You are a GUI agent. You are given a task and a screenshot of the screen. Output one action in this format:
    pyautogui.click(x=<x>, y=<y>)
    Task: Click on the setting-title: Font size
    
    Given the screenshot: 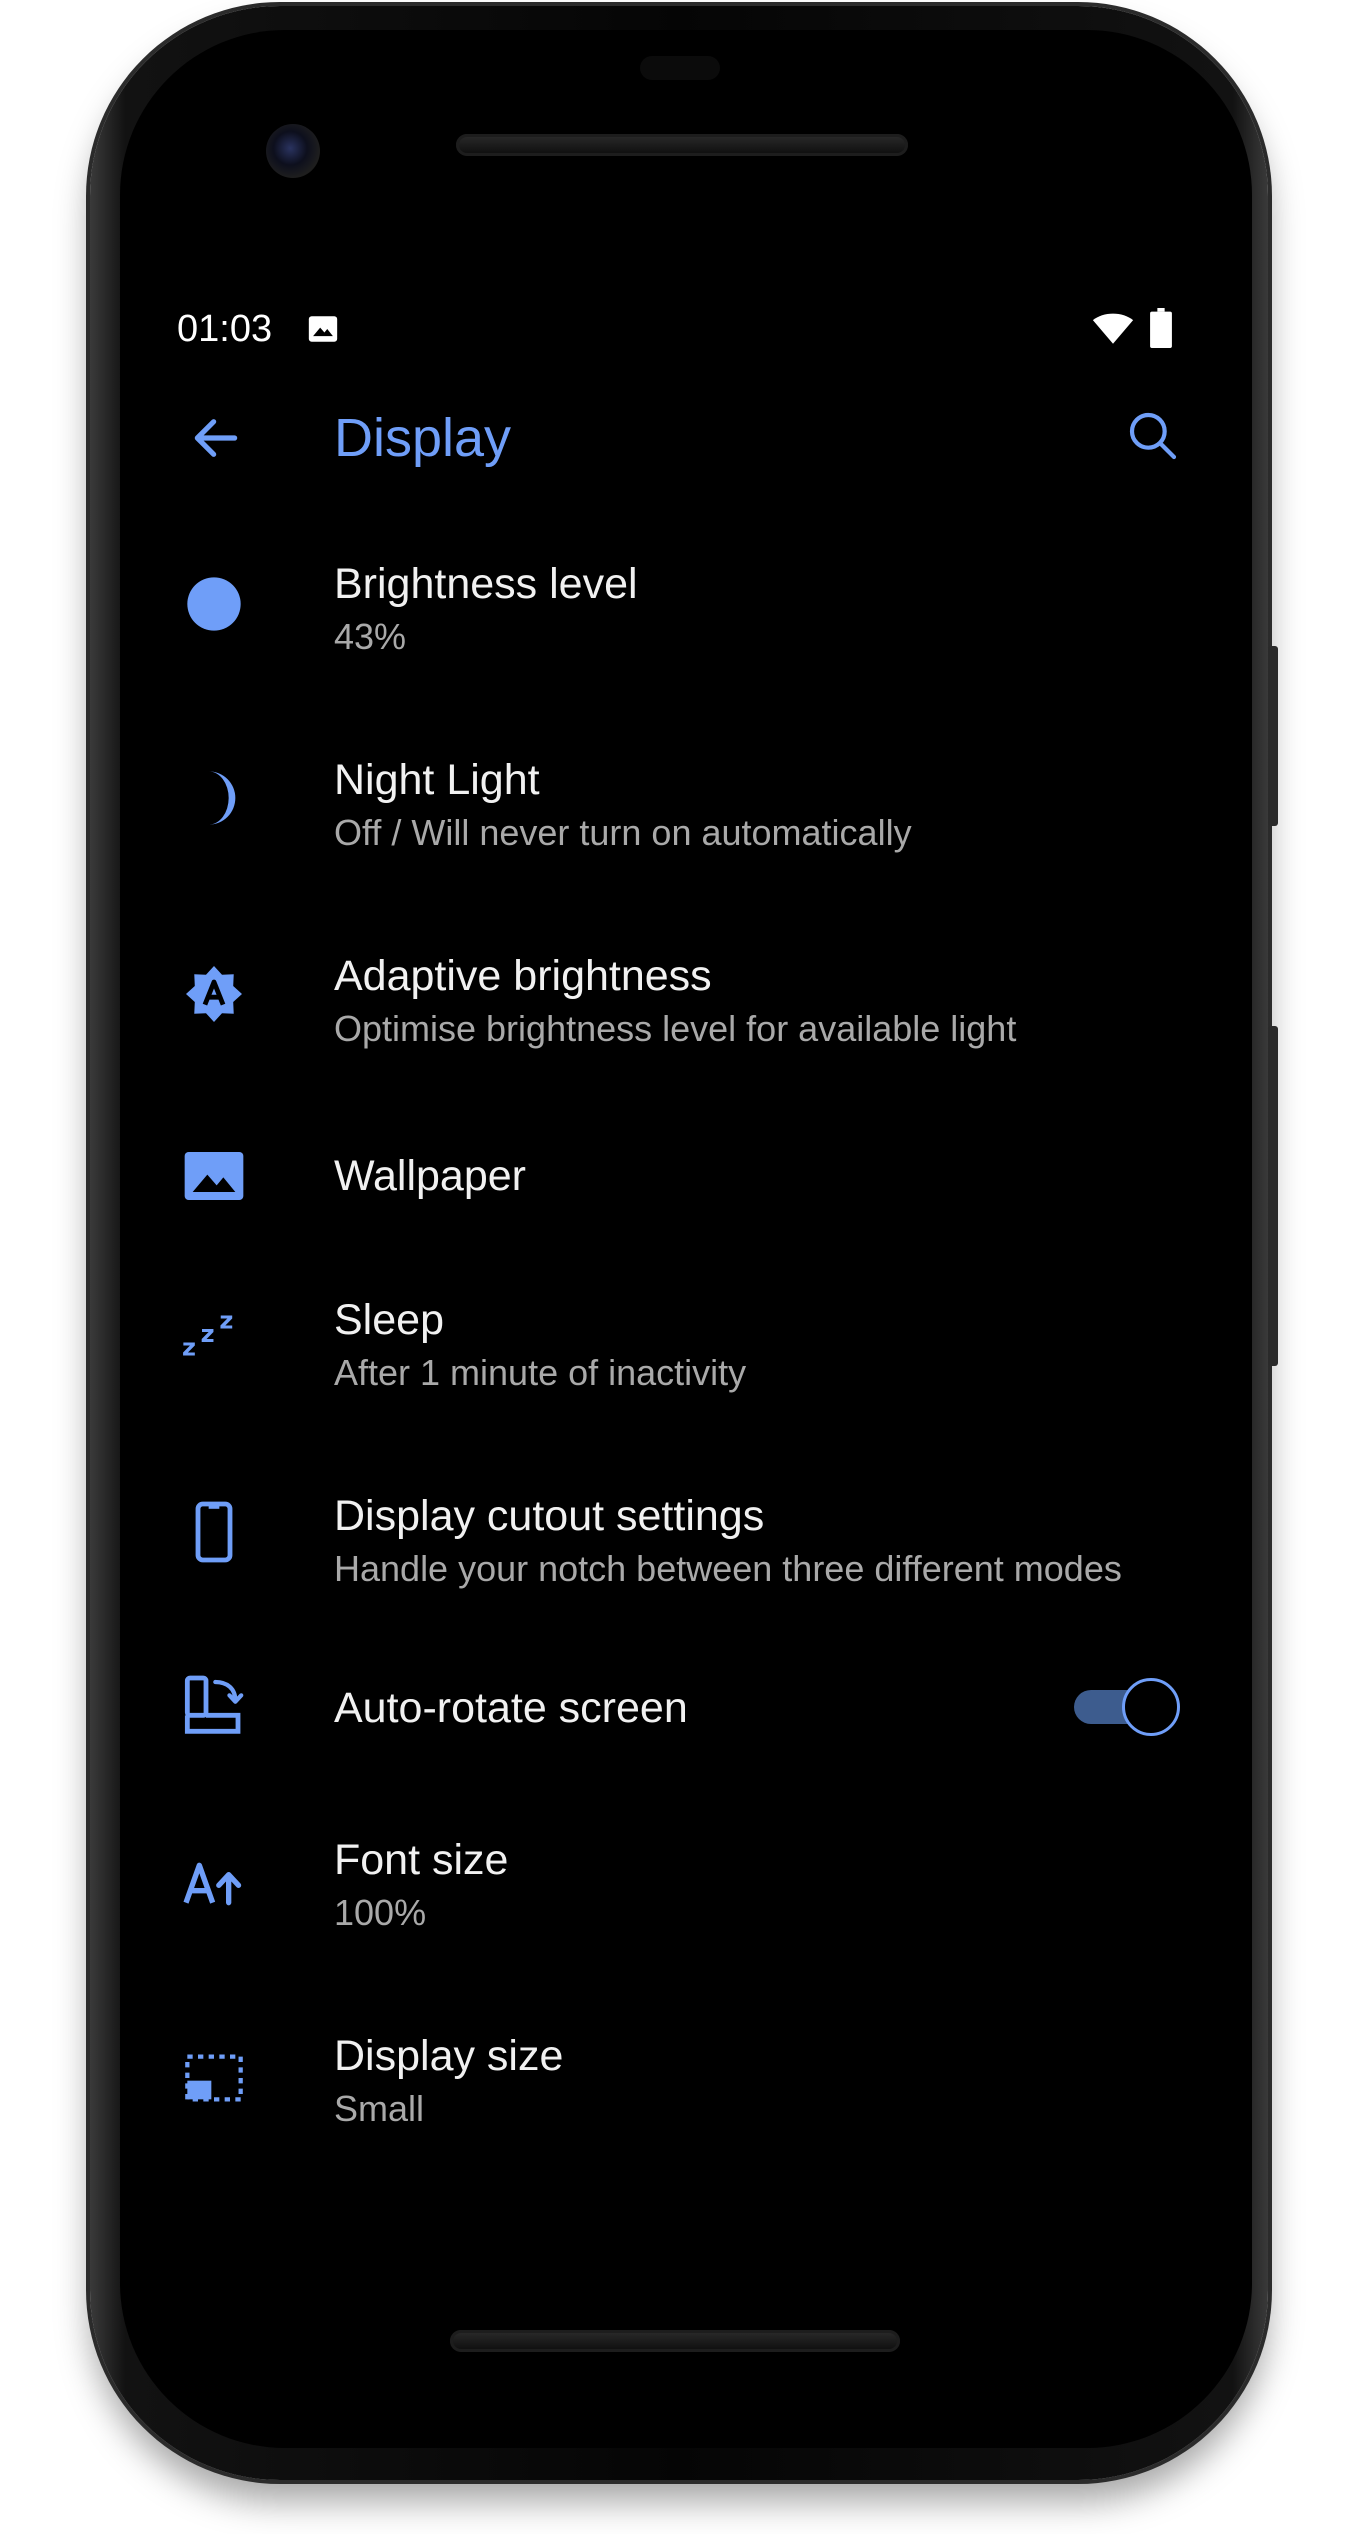 What is the action you would take?
    pyautogui.click(x=421, y=1860)
    